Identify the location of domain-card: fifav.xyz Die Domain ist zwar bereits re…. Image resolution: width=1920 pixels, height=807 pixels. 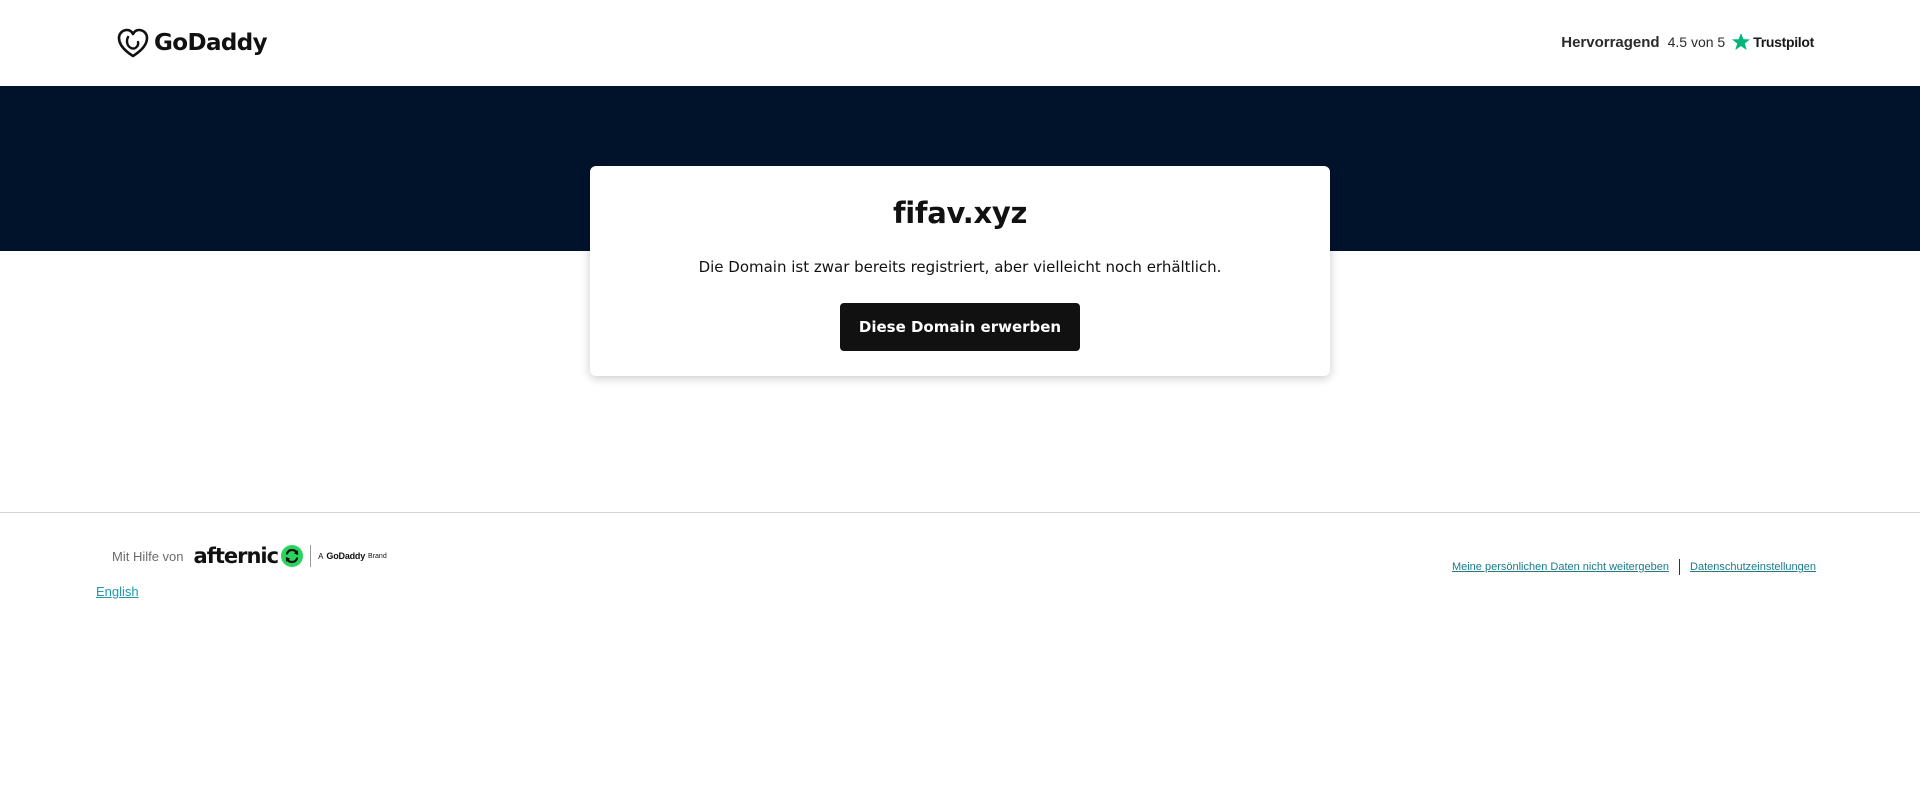
(960, 271).